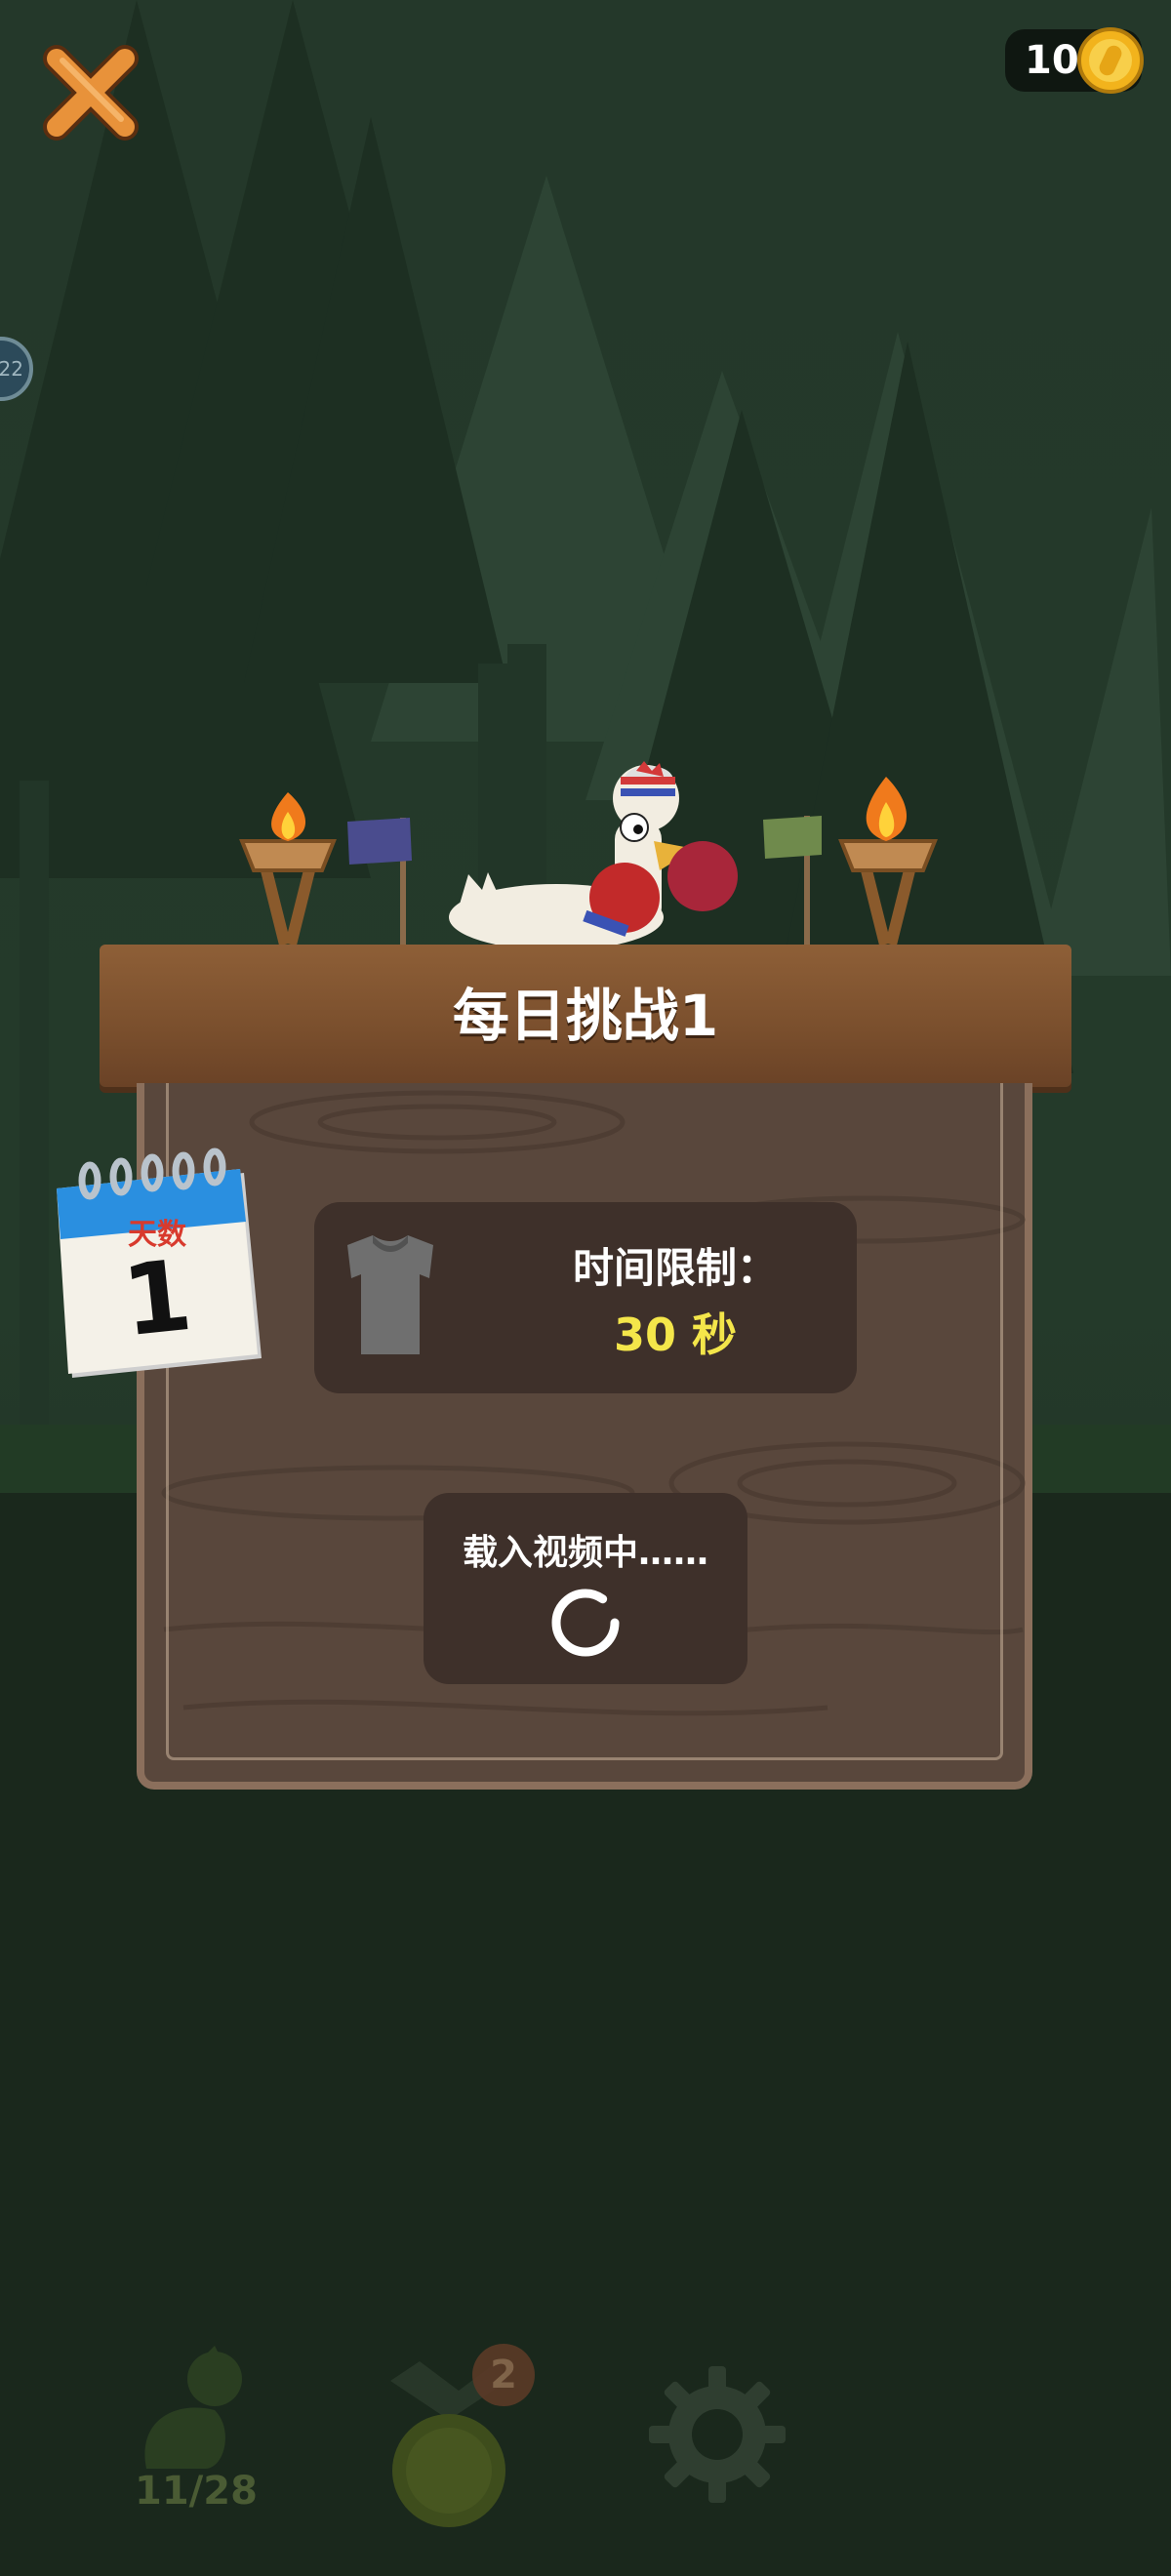  I want to click on coin-icon, so click(1110, 60).